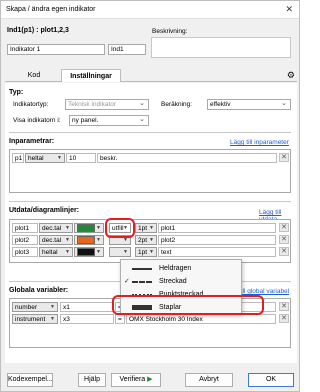 This screenshot has height=392, width=320. I want to click on menu-item-dashed: ✓ Streckad, so click(181, 281).